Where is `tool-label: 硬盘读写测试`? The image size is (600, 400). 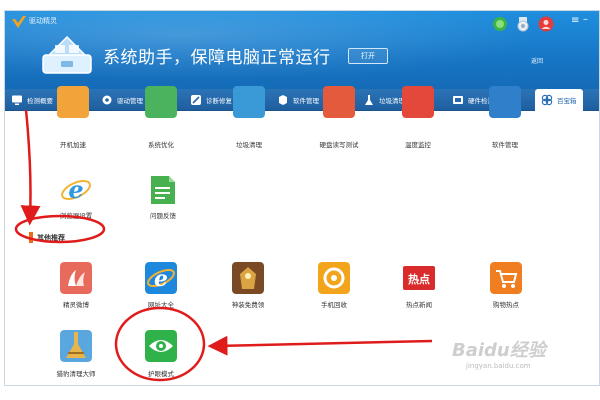 tool-label: 硬盘读写测试 is located at coordinates (339, 145).